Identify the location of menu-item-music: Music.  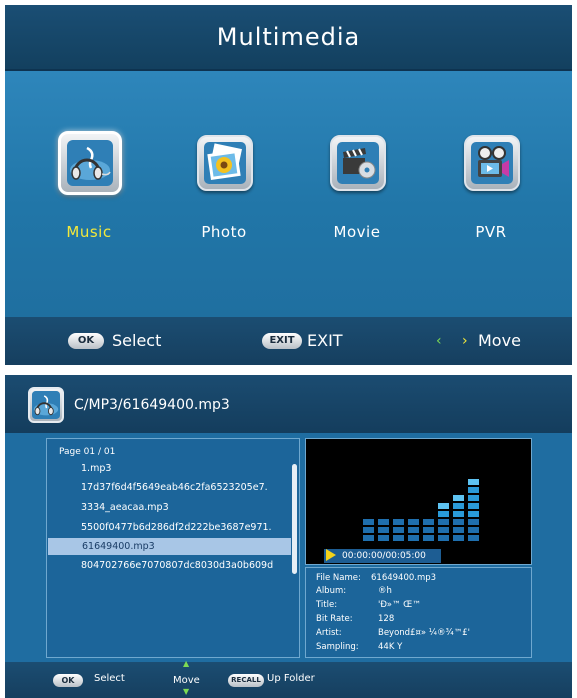
(89, 188).